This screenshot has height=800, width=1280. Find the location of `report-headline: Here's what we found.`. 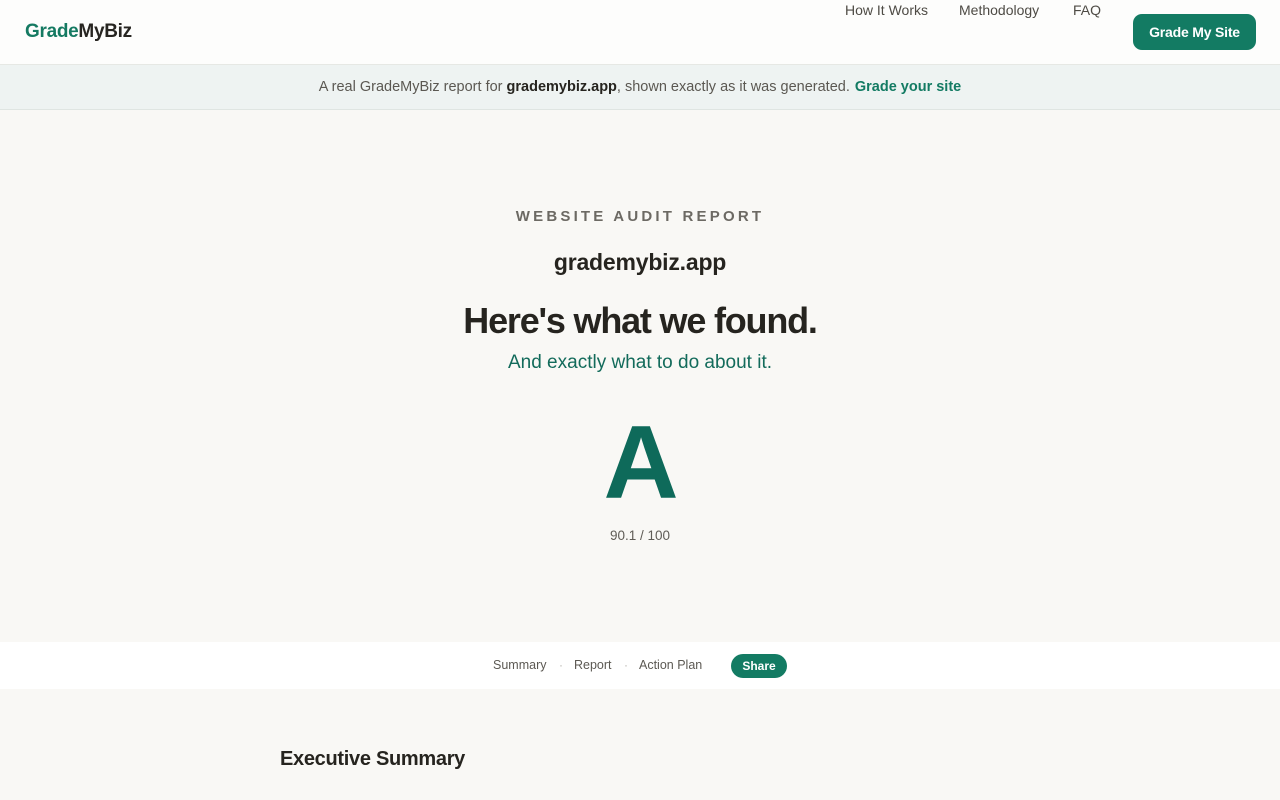

report-headline: Here's what we found. is located at coordinates (640, 320).